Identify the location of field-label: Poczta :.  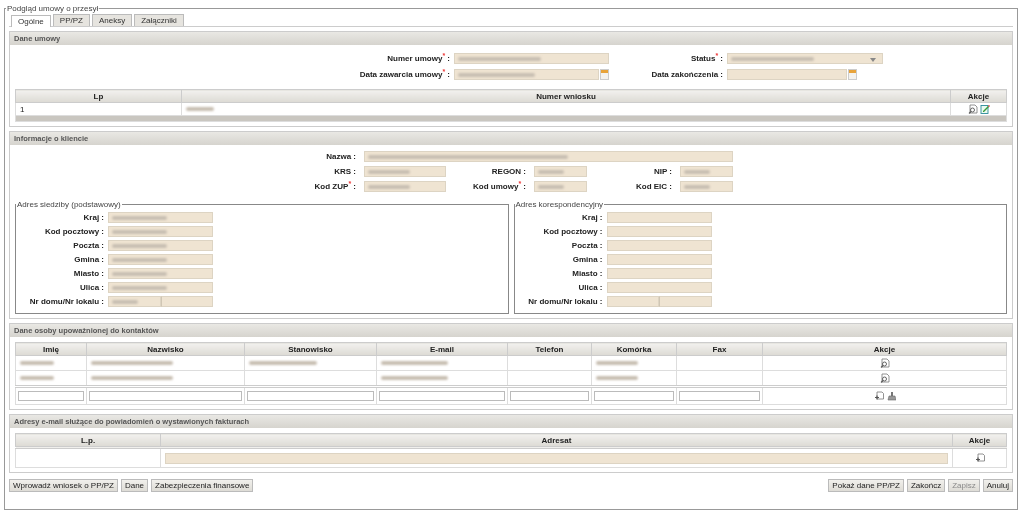
(88, 245).